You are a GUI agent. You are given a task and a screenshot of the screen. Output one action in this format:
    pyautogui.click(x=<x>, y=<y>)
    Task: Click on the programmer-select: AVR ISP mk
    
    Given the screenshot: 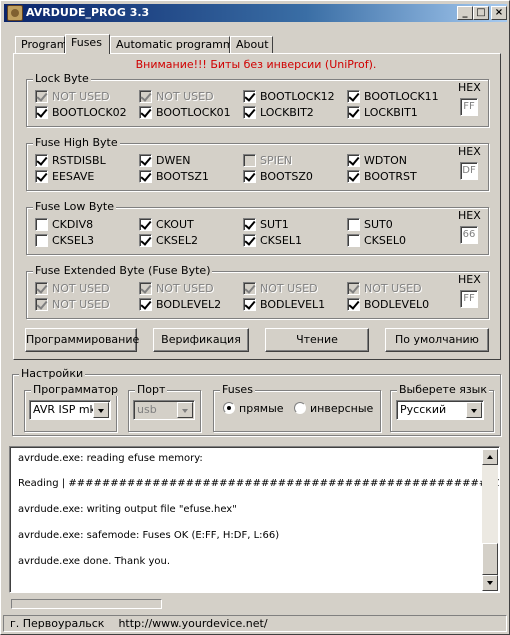 What is the action you would take?
    pyautogui.click(x=70, y=410)
    